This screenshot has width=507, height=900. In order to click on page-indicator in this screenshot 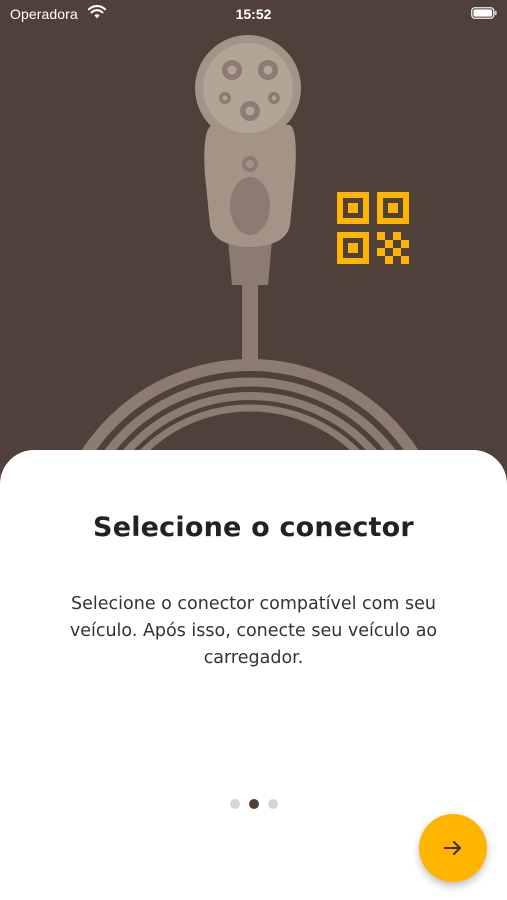, I will do `click(253, 804)`.